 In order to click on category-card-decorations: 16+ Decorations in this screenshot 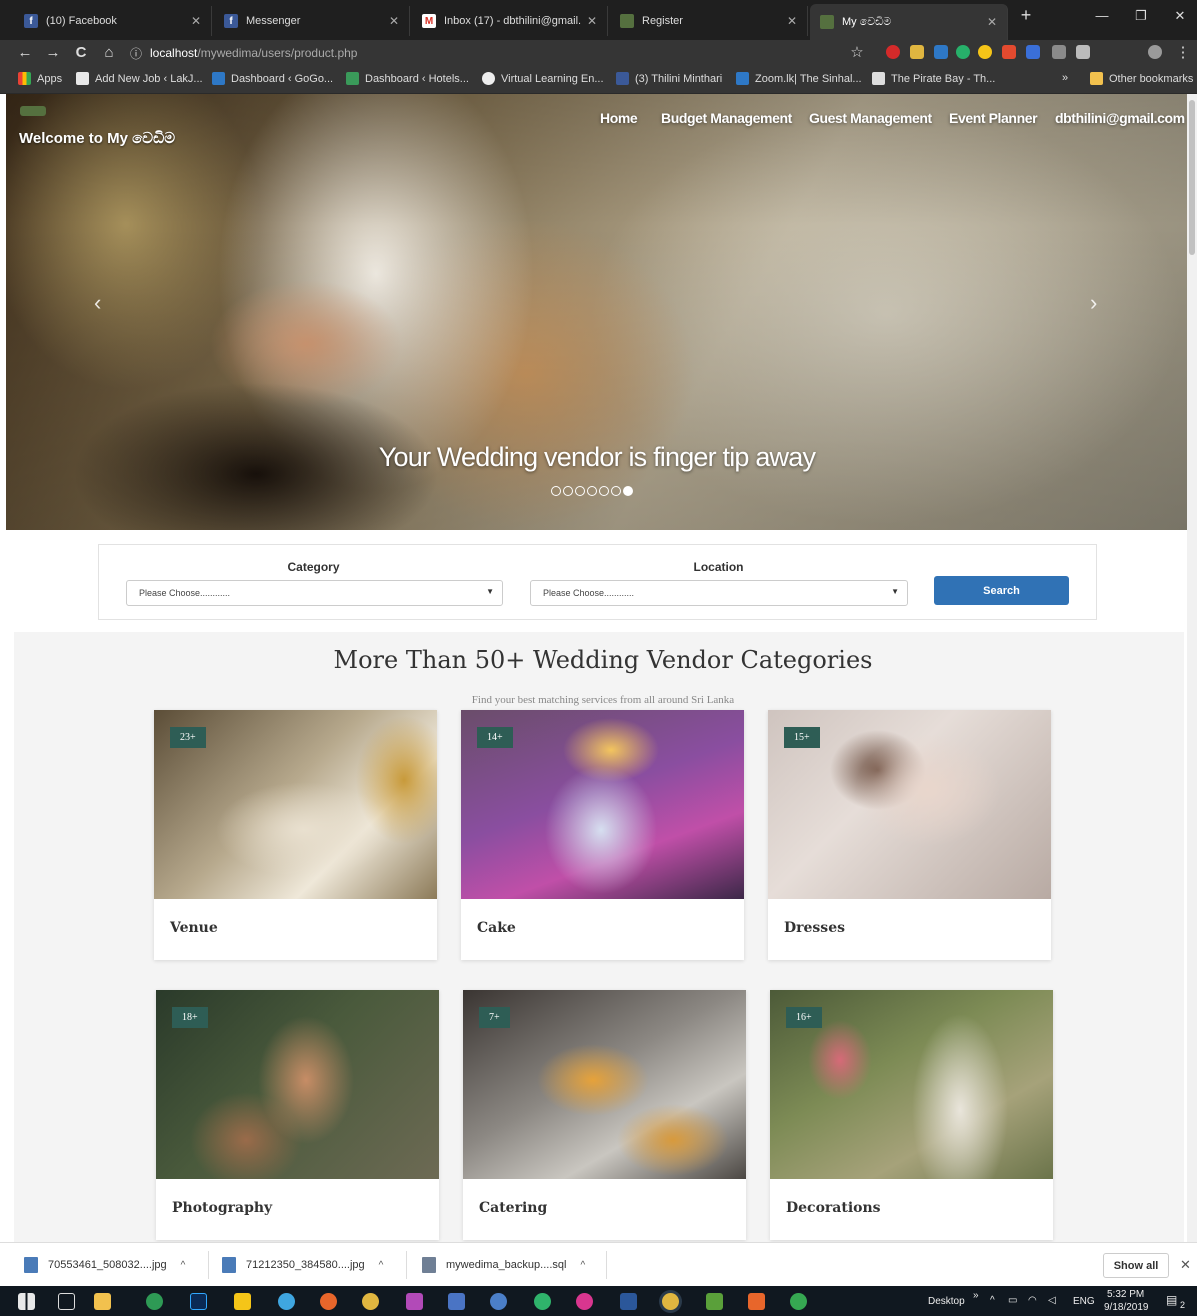, I will do `click(911, 1115)`.